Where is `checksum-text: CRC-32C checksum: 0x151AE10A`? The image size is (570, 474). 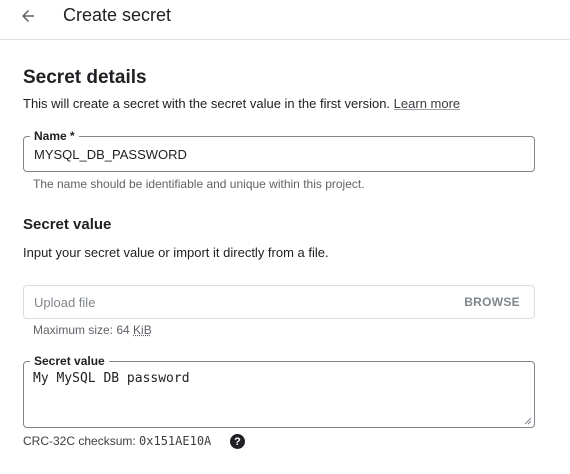
checksum-text: CRC-32C checksum: 0x151AE10A is located at coordinates (117, 441).